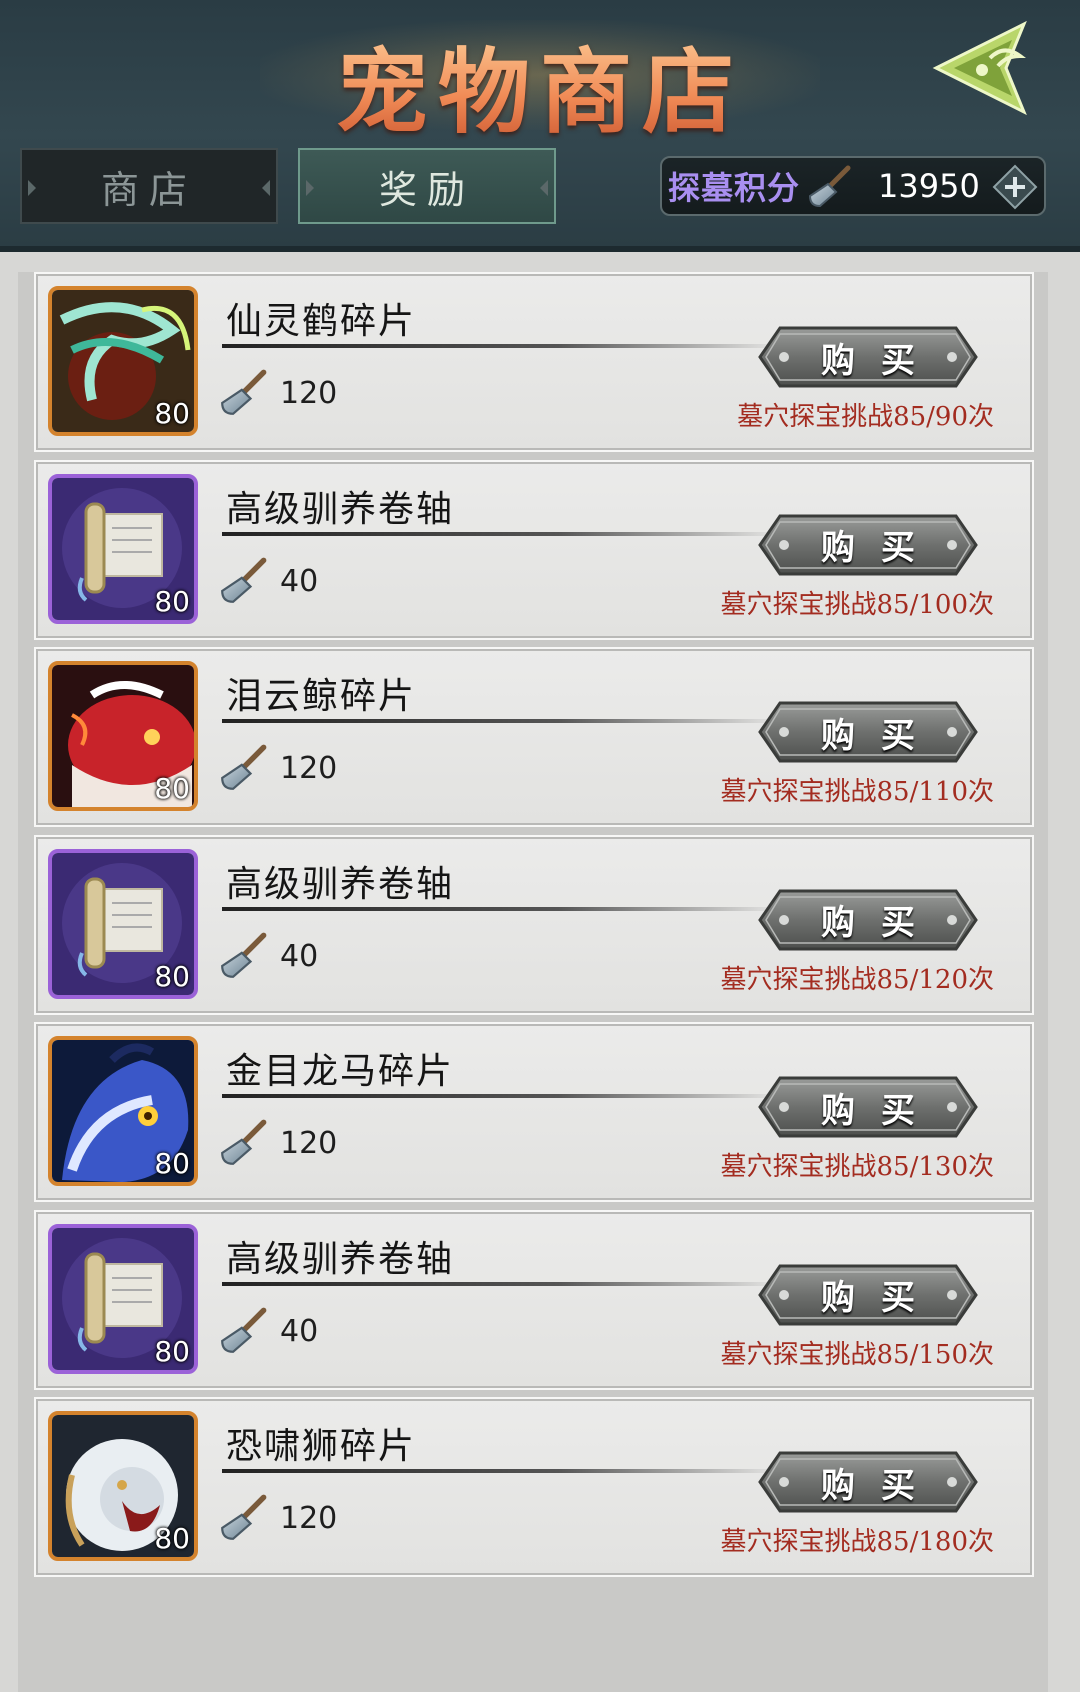  Describe the element at coordinates (540, 84) in the screenshot. I see `page-title: 宠物商店` at that location.